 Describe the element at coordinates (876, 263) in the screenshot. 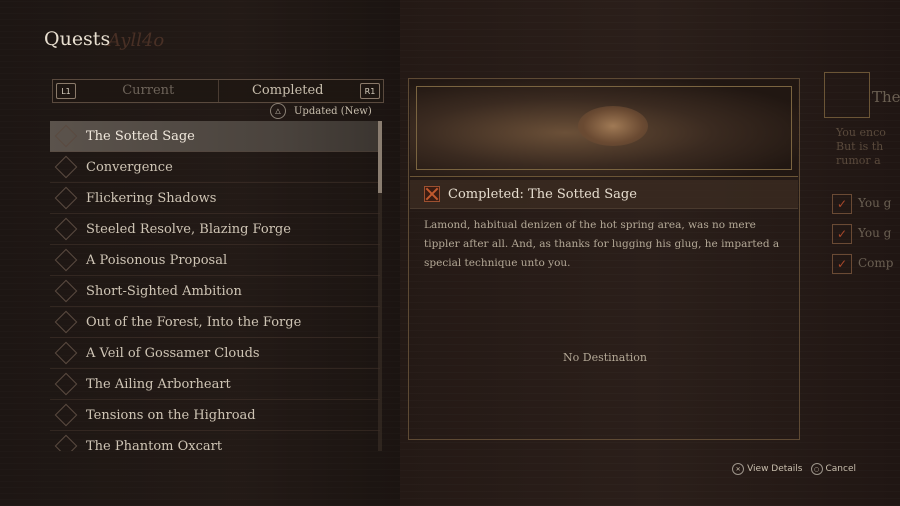

I see `side-check-label: Comp` at that location.